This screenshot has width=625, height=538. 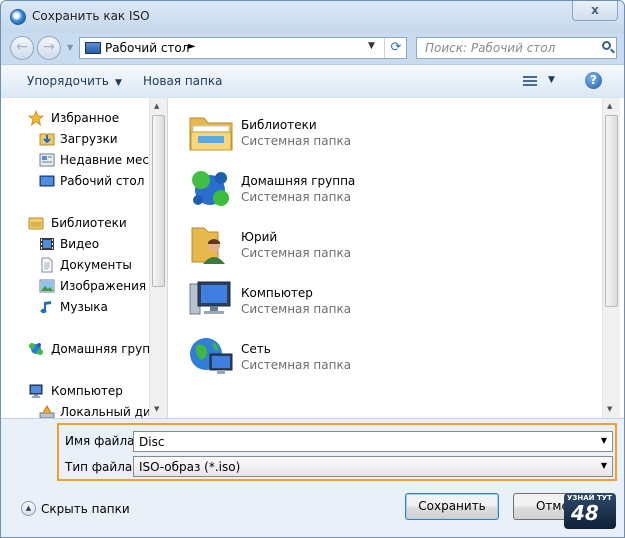 I want to click on back-button: ←, so click(x=22, y=48).